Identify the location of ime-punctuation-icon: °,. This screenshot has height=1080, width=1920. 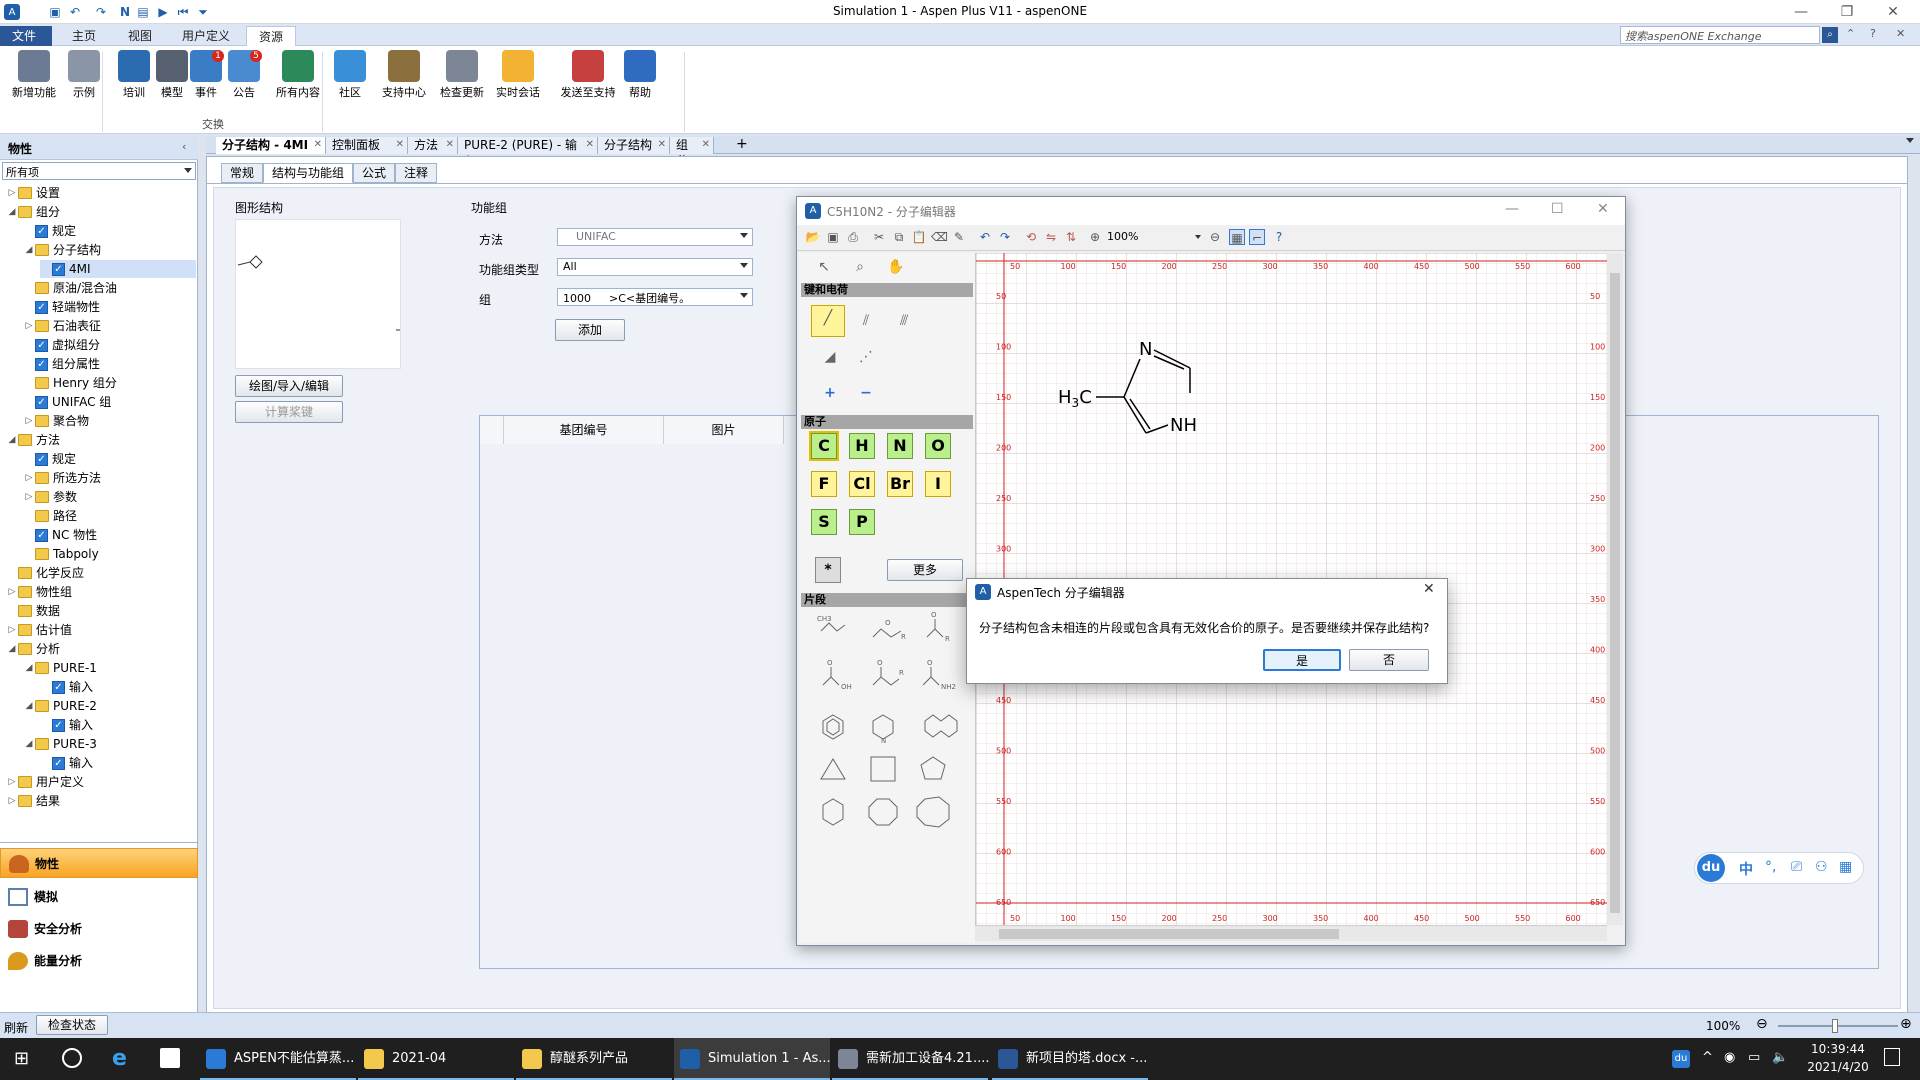
(1770, 867).